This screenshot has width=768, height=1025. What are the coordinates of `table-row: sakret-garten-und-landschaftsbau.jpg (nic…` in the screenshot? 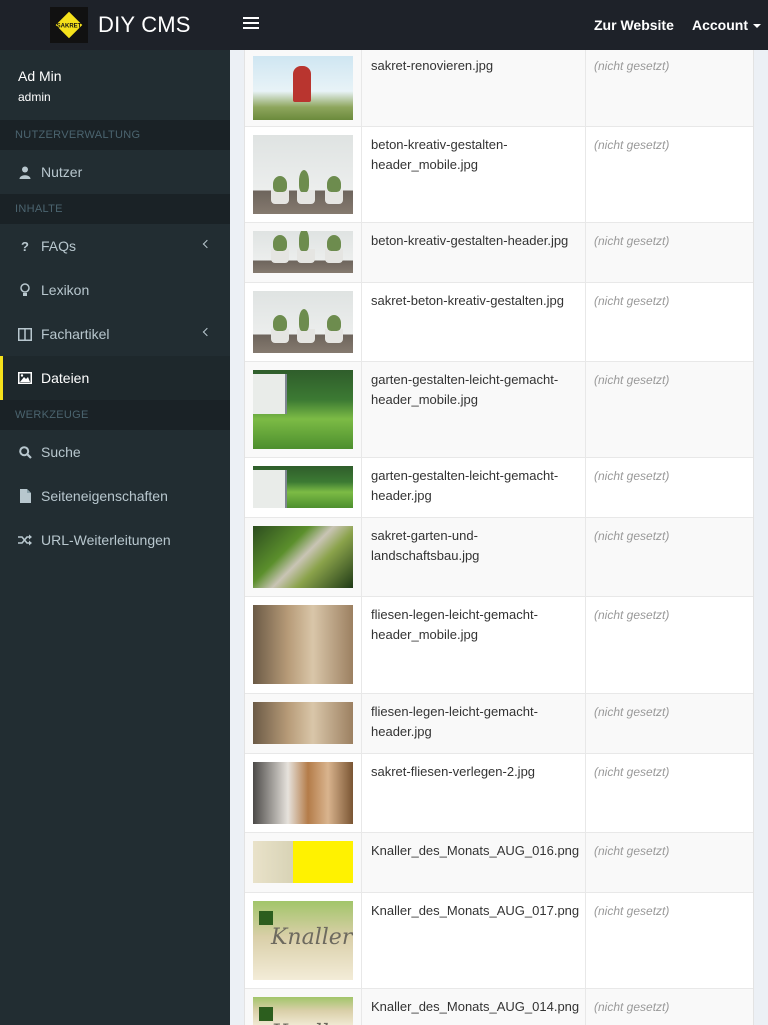 It's located at (499, 556).